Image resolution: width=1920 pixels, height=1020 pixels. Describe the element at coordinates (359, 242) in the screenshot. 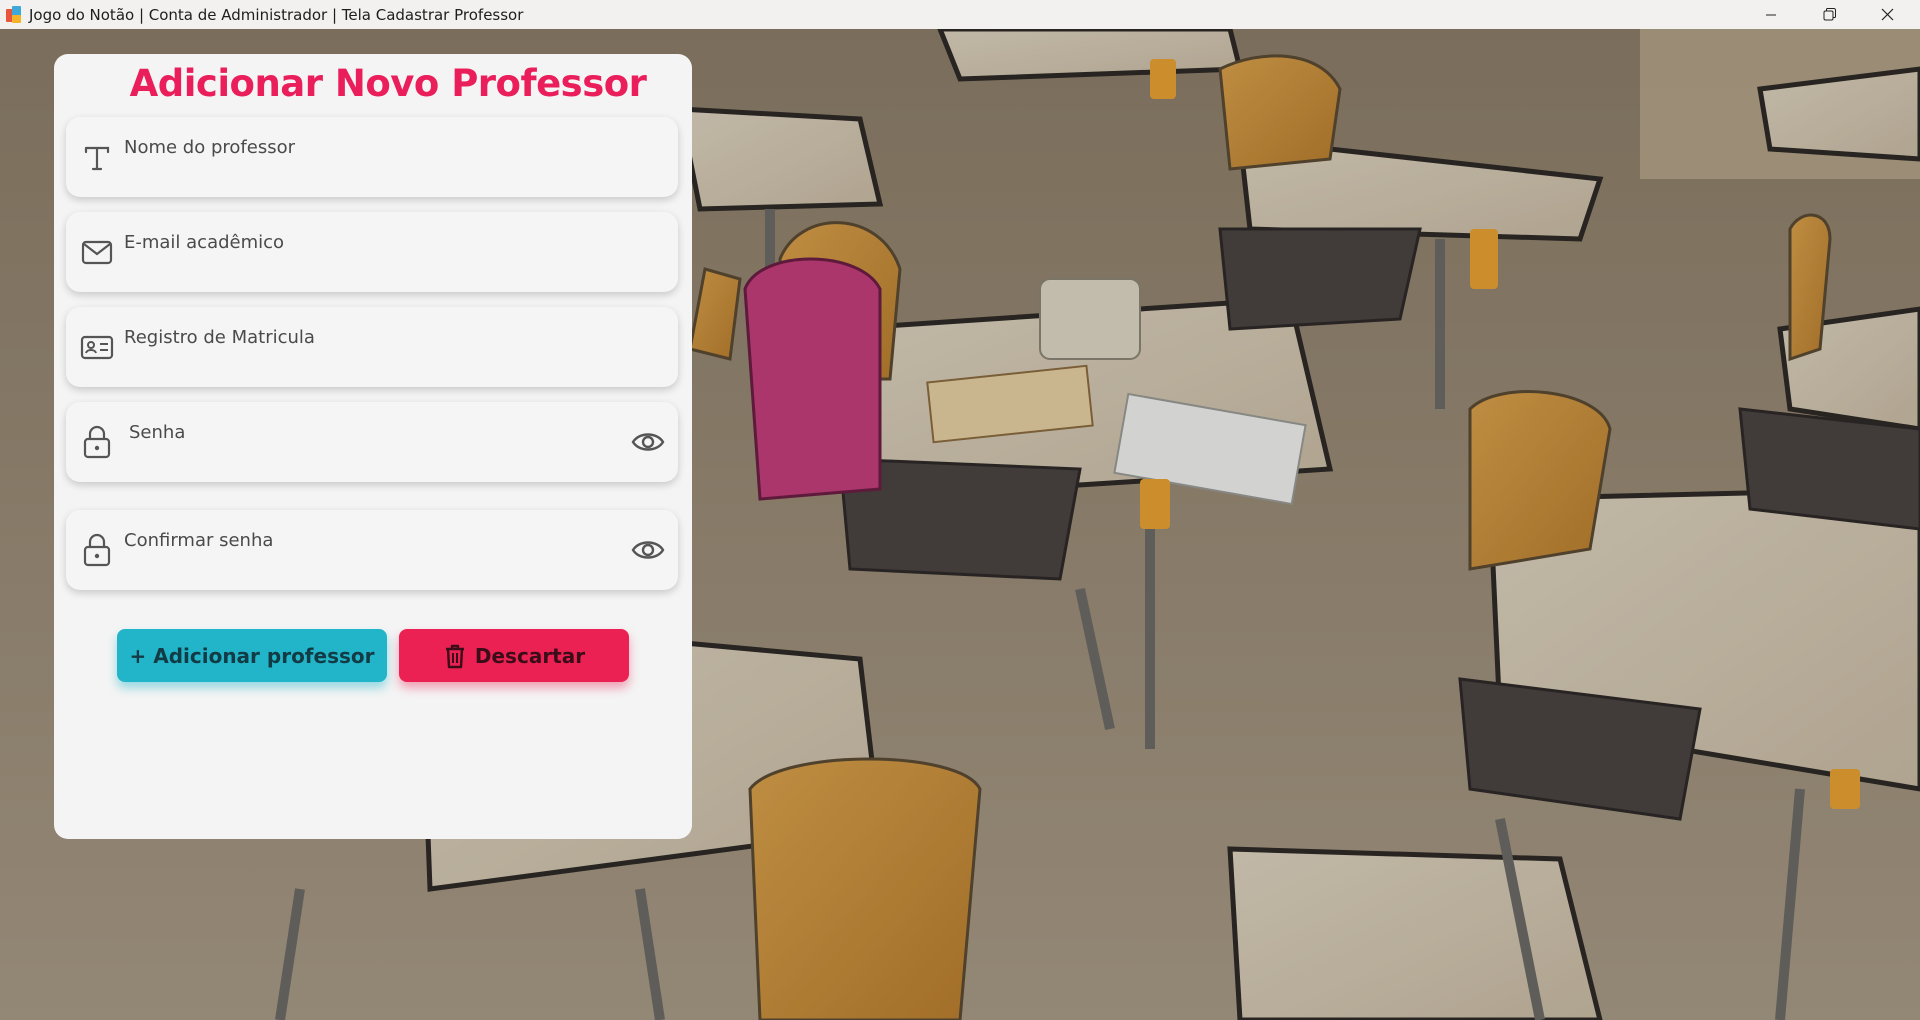

I see `email-input` at that location.